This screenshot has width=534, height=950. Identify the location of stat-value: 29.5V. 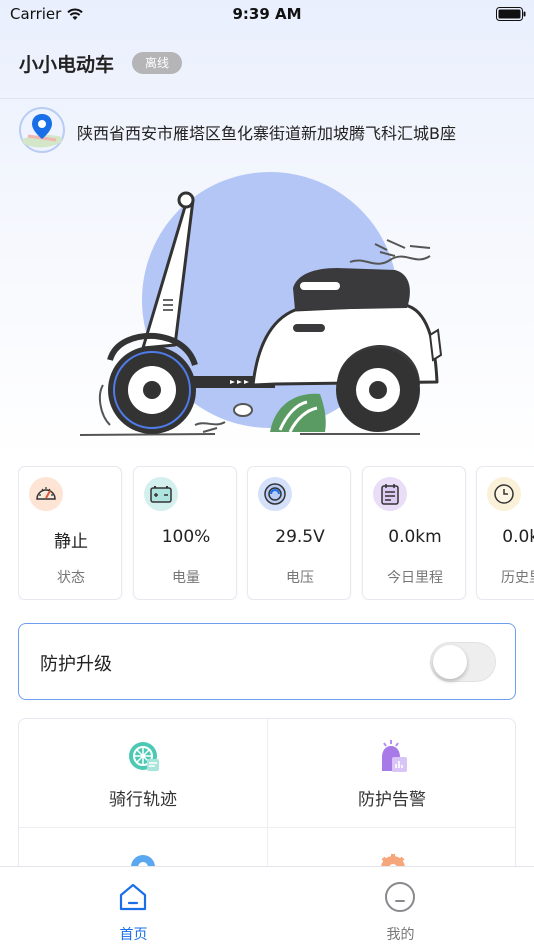
(300, 537).